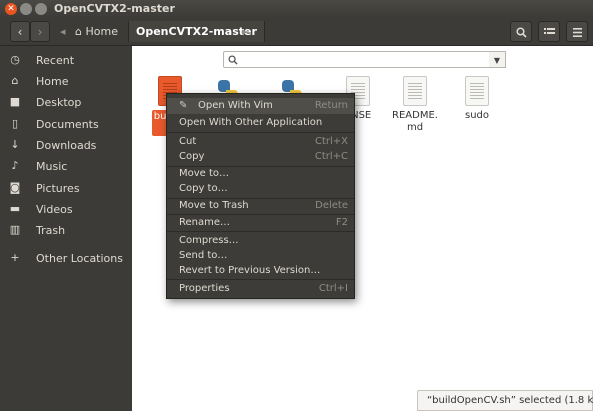  What do you see at coordinates (331, 105) in the screenshot?
I see `menu-item-shortcut: Return` at bounding box center [331, 105].